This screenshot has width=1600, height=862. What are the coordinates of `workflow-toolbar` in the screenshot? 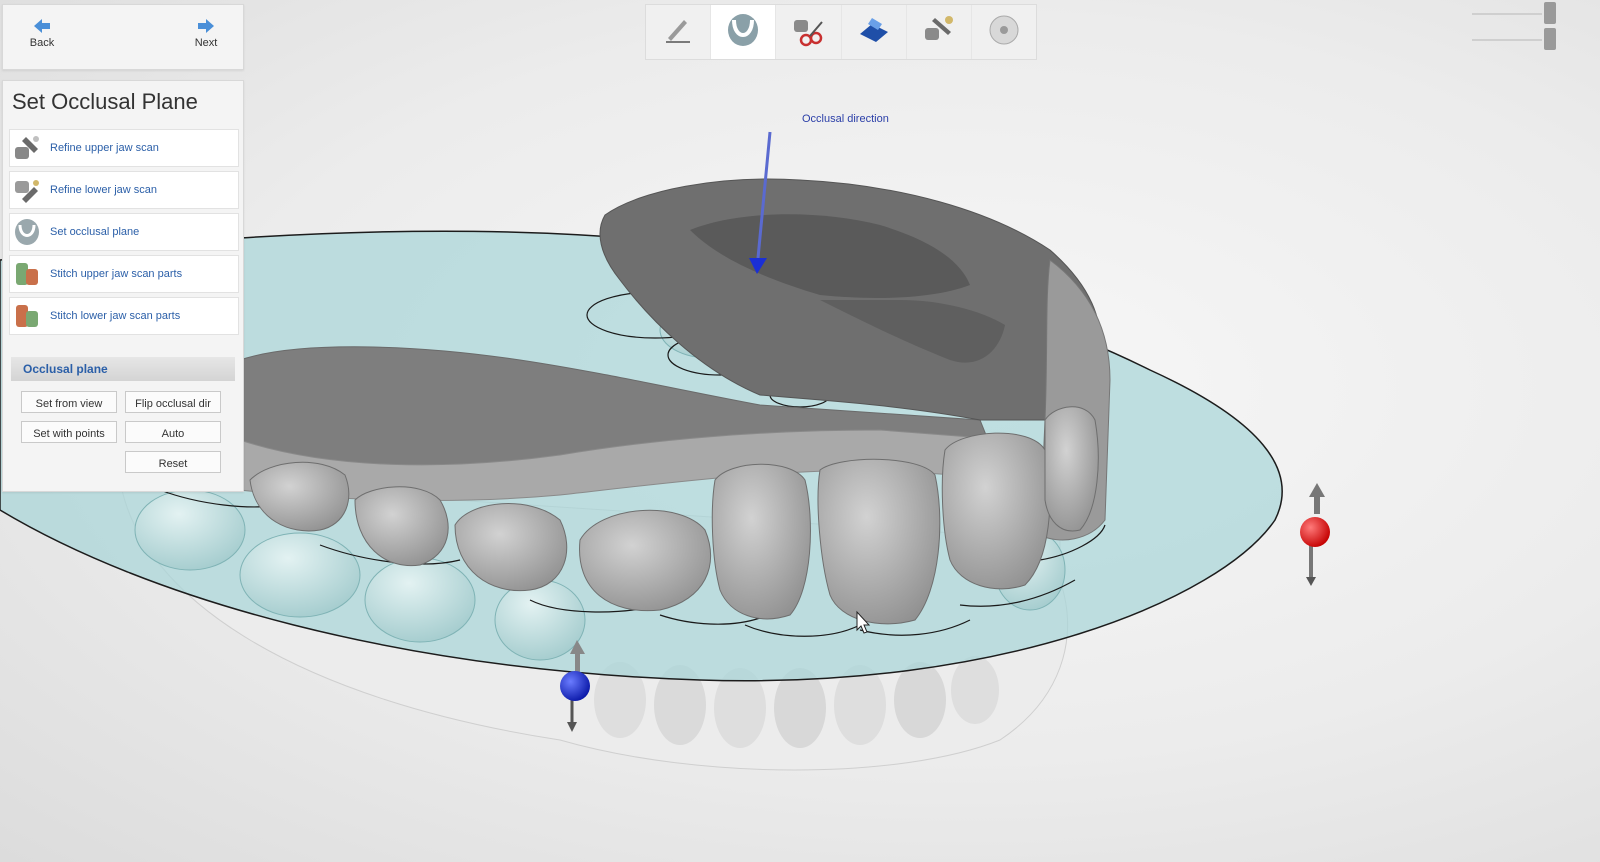 It's located at (841, 32).